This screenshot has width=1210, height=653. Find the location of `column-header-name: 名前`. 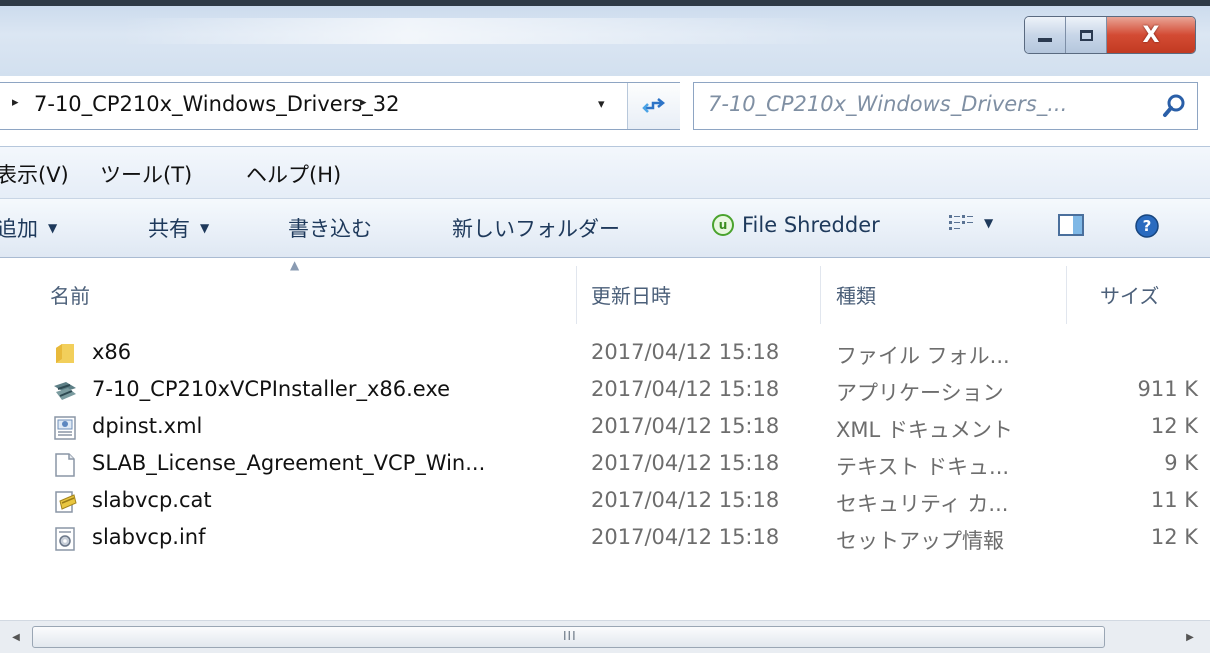

column-header-name: 名前 is located at coordinates (70, 294).